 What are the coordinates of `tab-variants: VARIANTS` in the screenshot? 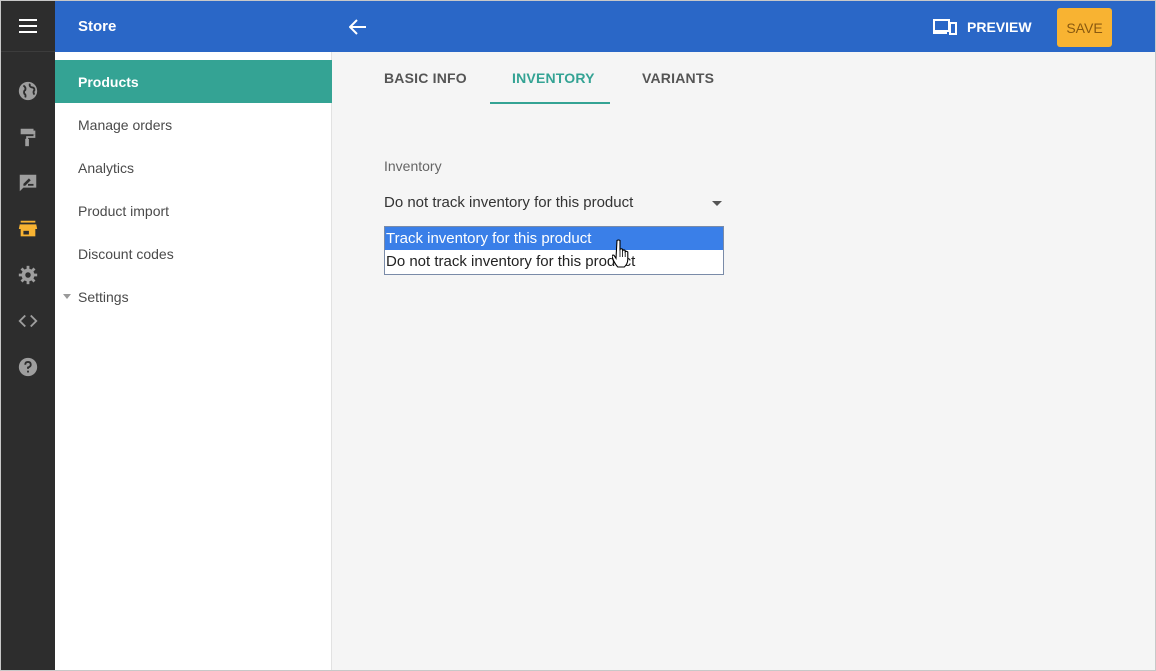 It's located at (678, 78).